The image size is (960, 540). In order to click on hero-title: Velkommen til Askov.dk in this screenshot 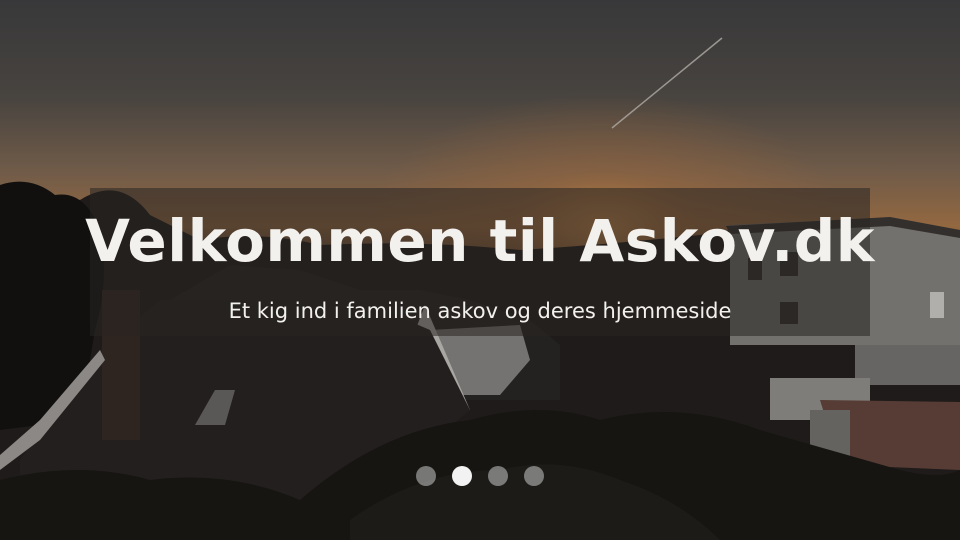, I will do `click(480, 241)`.